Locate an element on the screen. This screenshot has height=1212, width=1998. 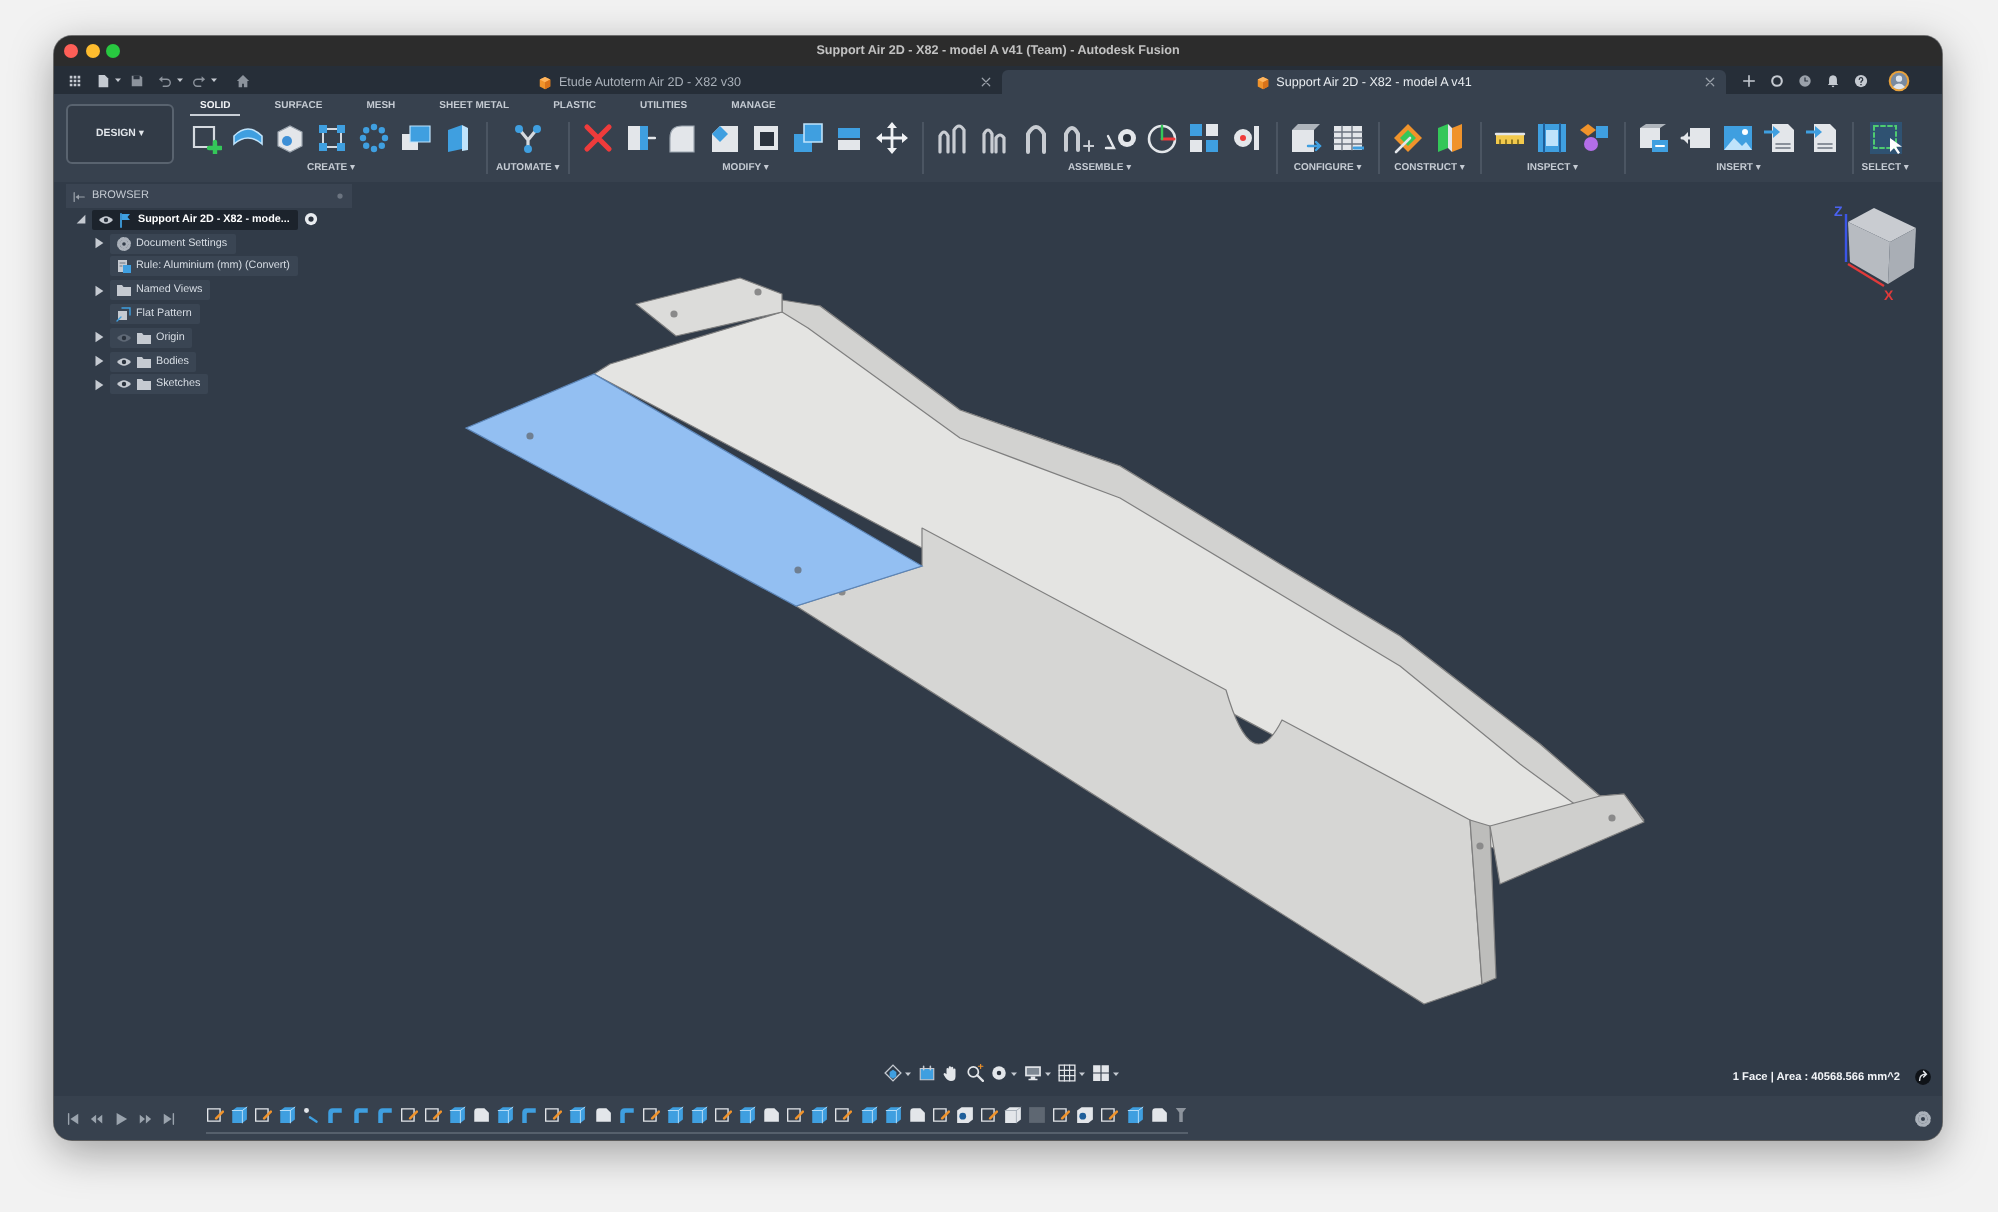
rectangular-pattern-icon is located at coordinates (331, 137).